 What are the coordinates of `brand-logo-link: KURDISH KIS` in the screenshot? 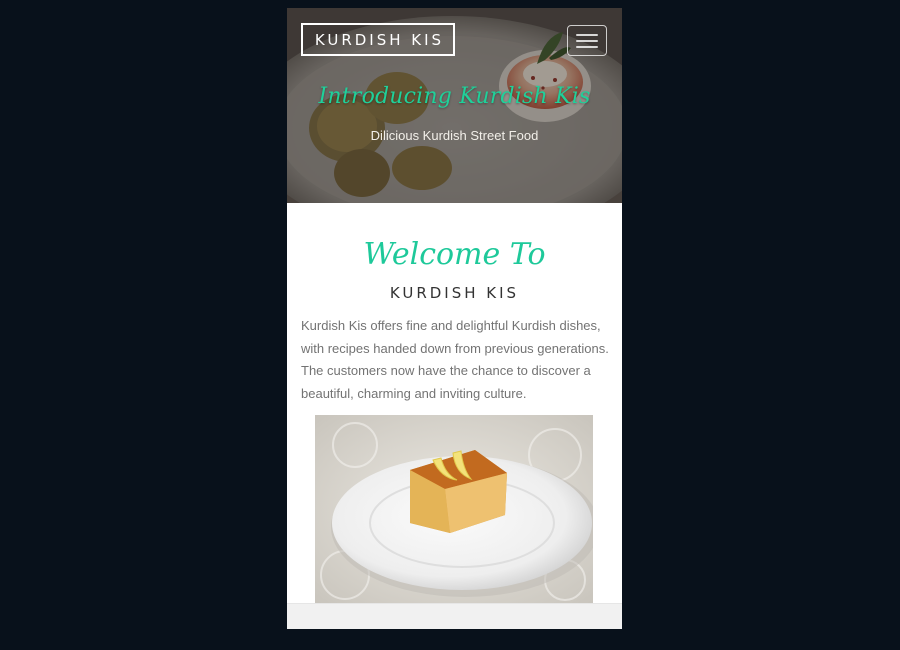 It's located at (378, 39).